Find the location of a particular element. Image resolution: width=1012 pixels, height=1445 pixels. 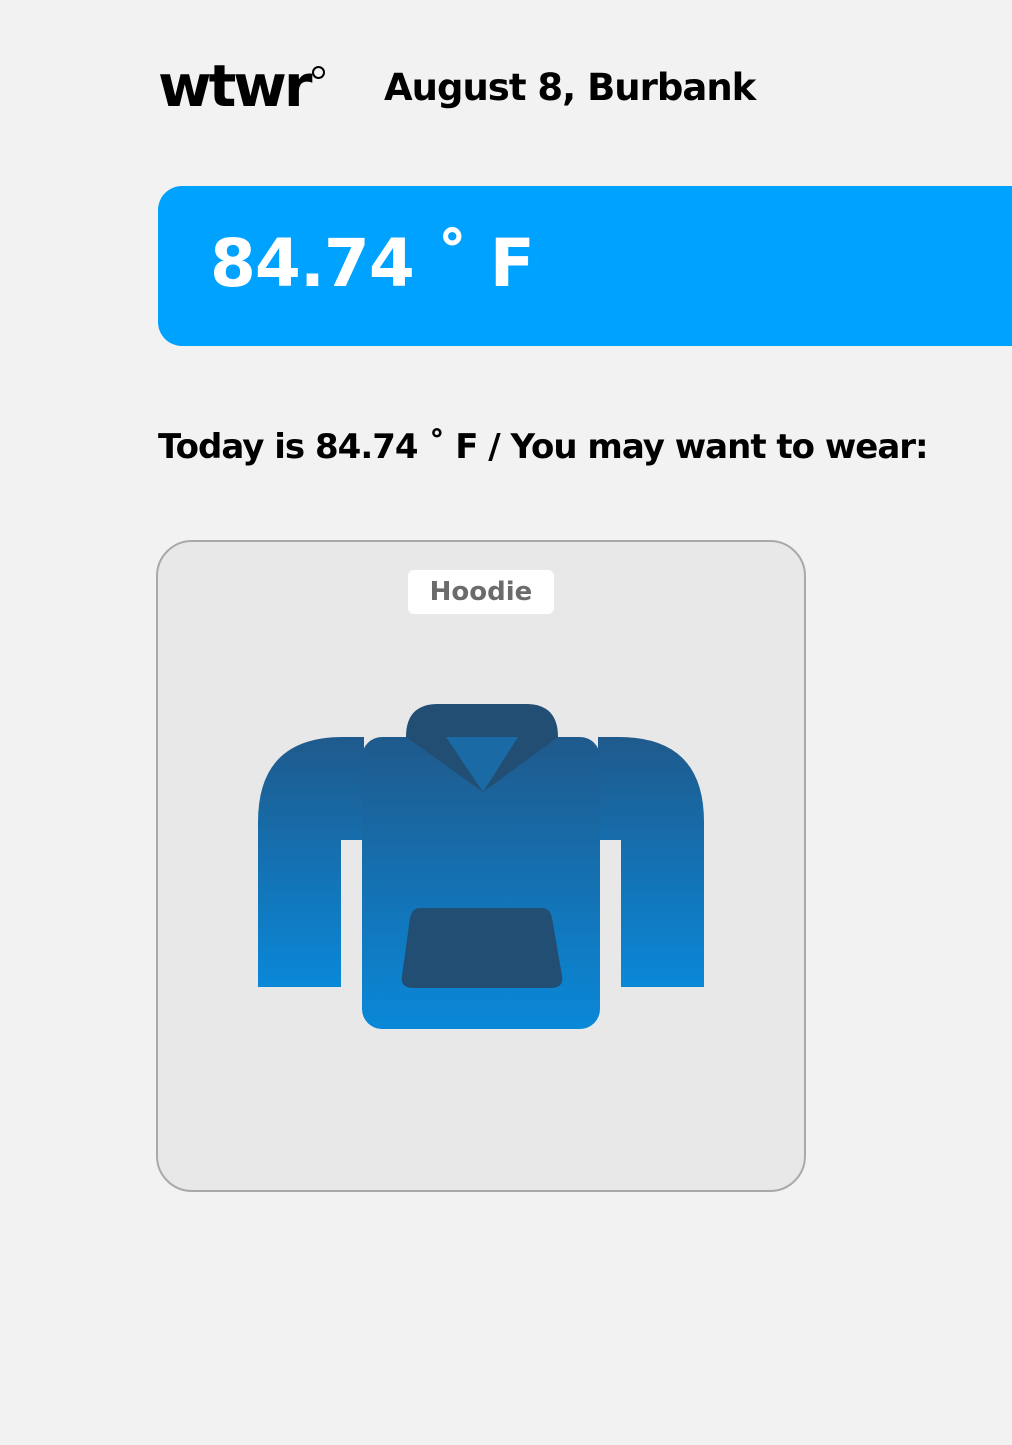

temperature-value: 84.74 ˚ F is located at coordinates (372, 263).